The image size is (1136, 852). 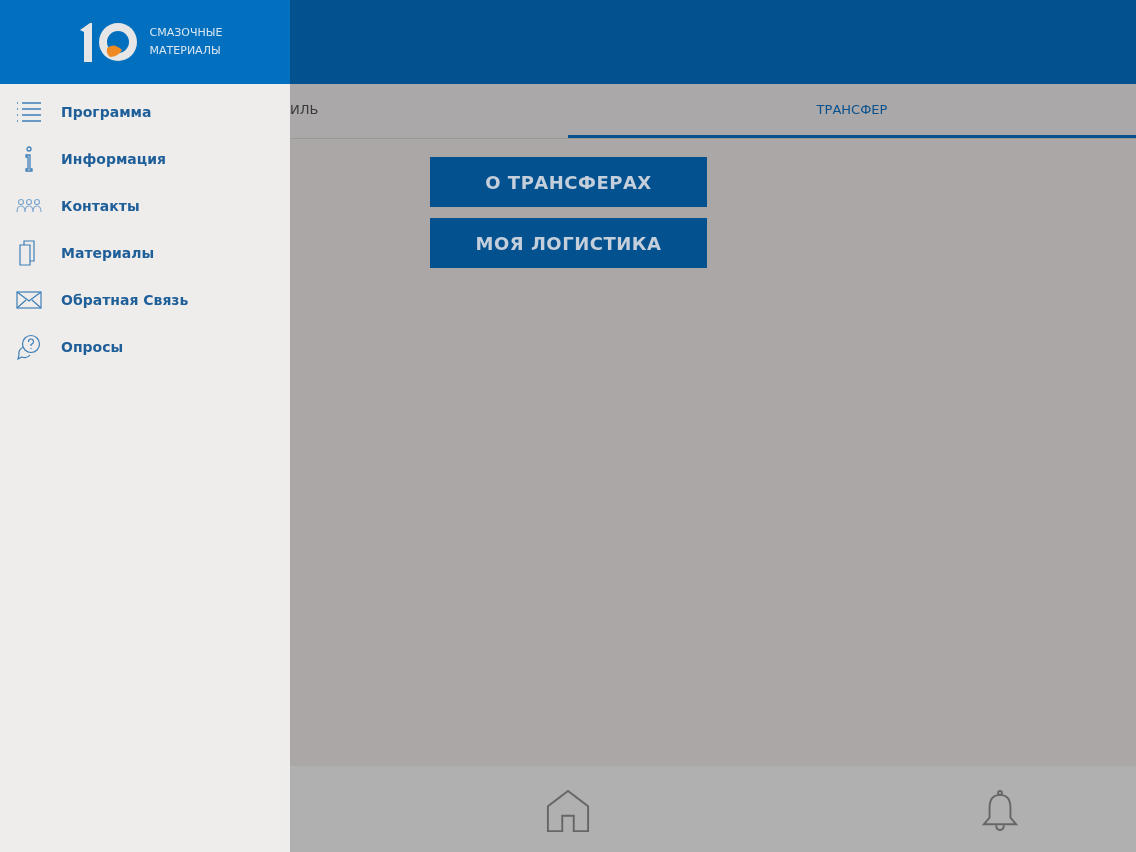 What do you see at coordinates (429, 111) in the screenshot?
I see `tab: ИЛЬ` at bounding box center [429, 111].